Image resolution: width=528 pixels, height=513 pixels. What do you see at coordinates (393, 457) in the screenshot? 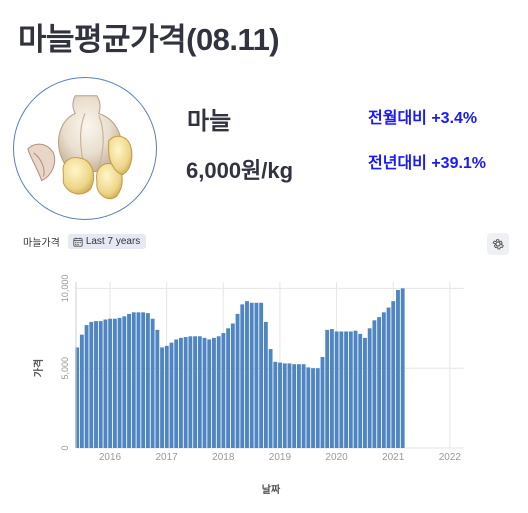
I see `x-tick-label: 2021` at bounding box center [393, 457].